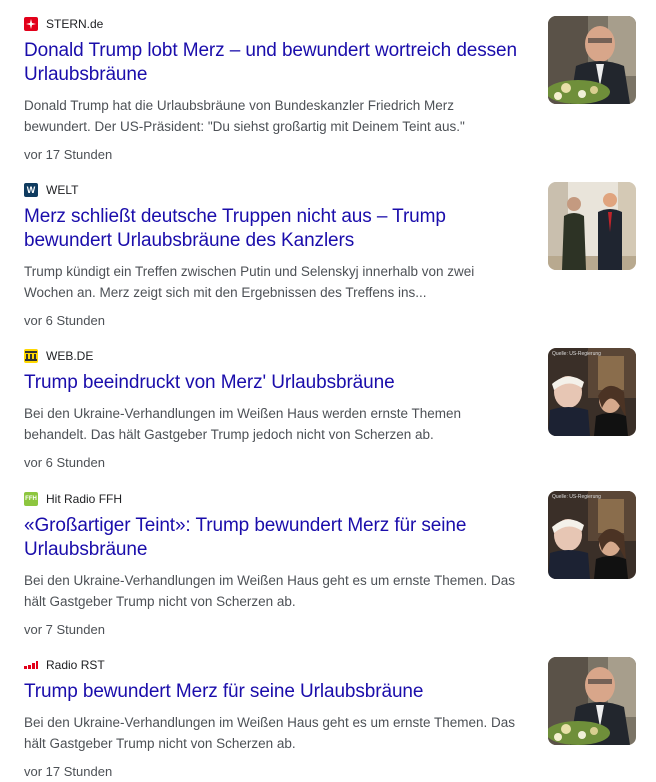 Image resolution: width=656 pixels, height=782 pixels. Describe the element at coordinates (31, 665) in the screenshot. I see `radio-rst-favicon-icon` at that location.